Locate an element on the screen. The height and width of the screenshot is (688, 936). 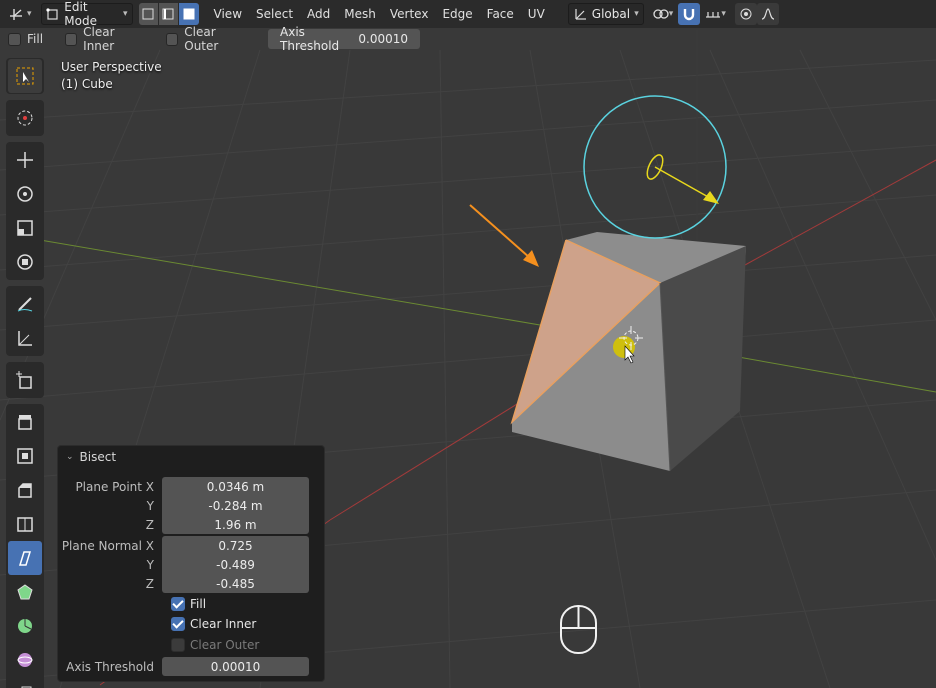
tool-group-transform is located at coordinates (25, 211).